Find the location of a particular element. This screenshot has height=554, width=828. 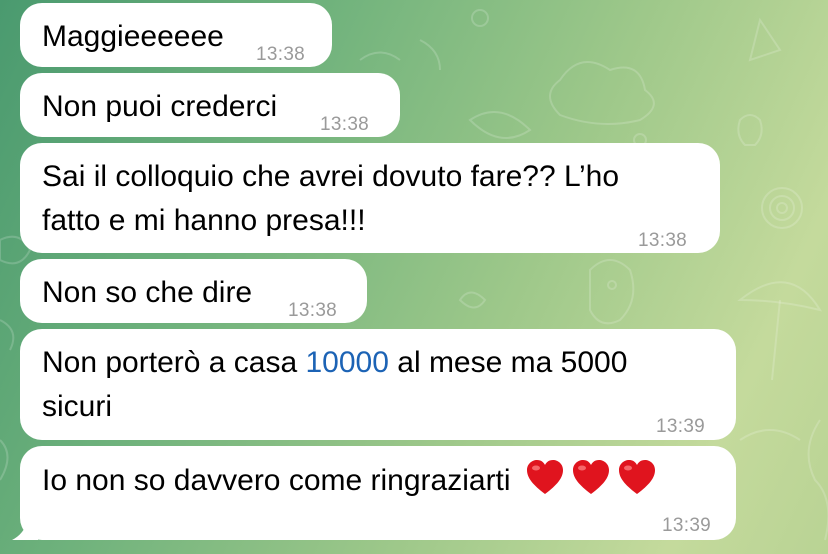

message-bubble: Maggieeeeee 13:38 is located at coordinates (176, 35).